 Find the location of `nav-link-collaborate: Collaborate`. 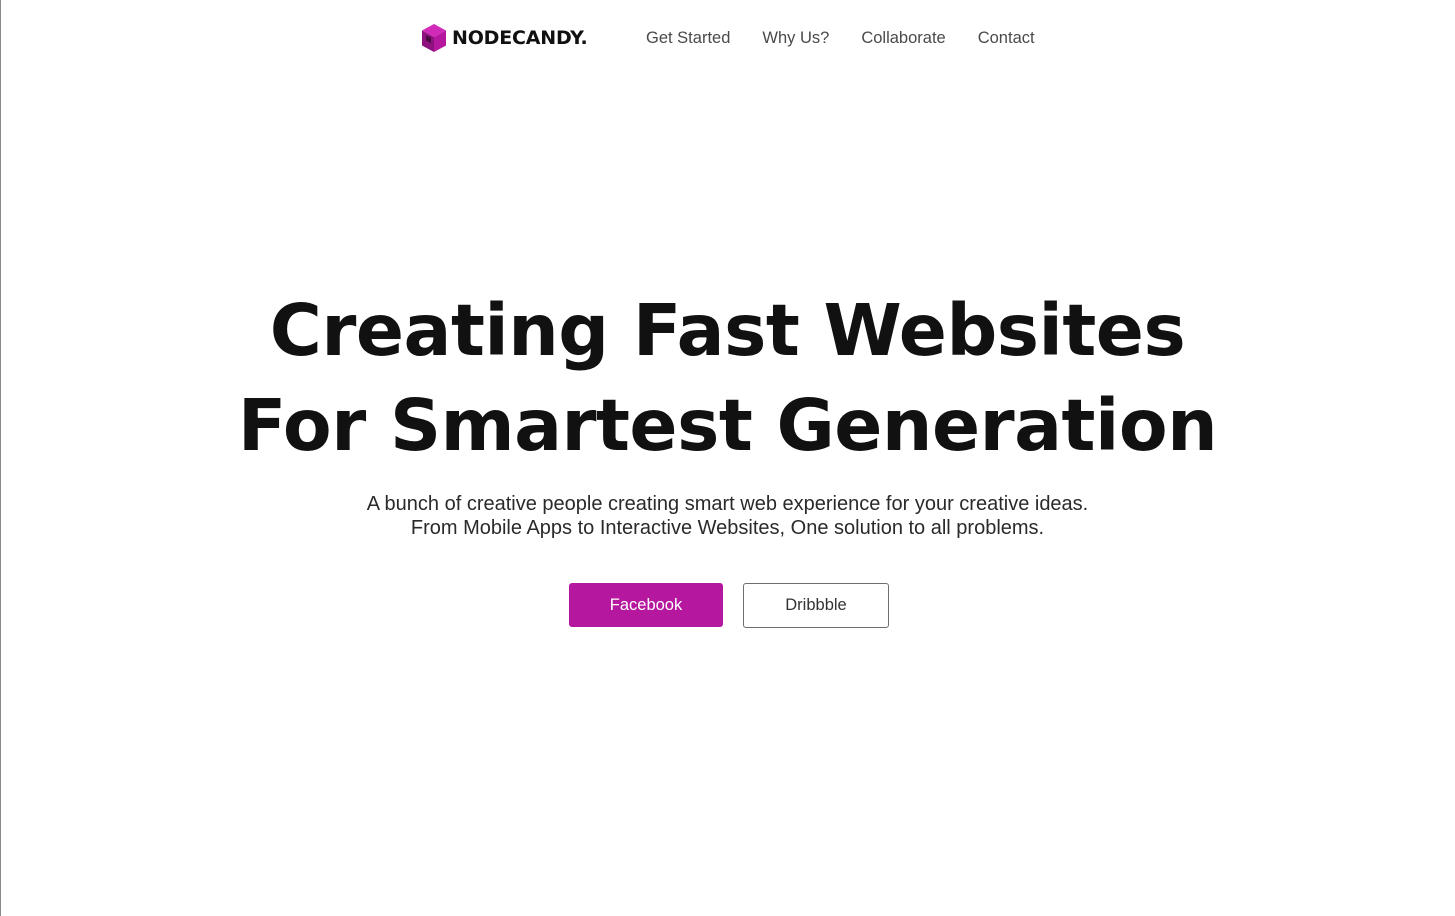

nav-link-collaborate: Collaborate is located at coordinates (903, 38).